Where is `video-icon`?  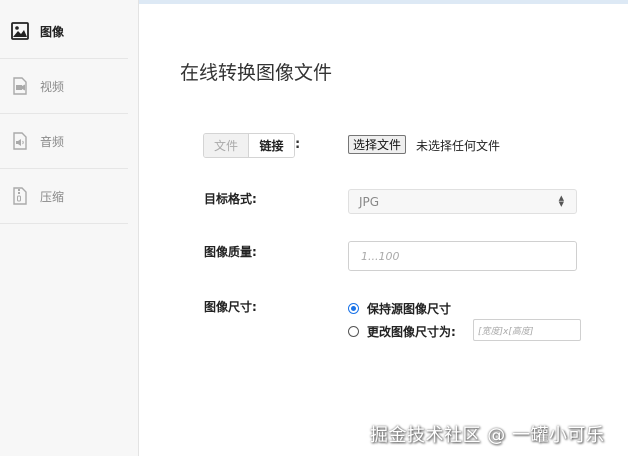
video-icon is located at coordinates (20, 86).